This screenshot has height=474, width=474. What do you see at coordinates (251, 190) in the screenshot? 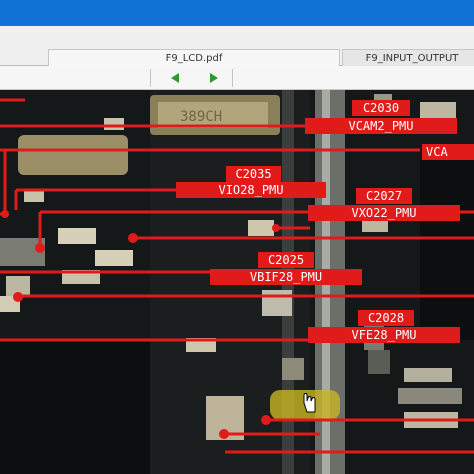
I see `net-label: VIO28_PMU` at bounding box center [251, 190].